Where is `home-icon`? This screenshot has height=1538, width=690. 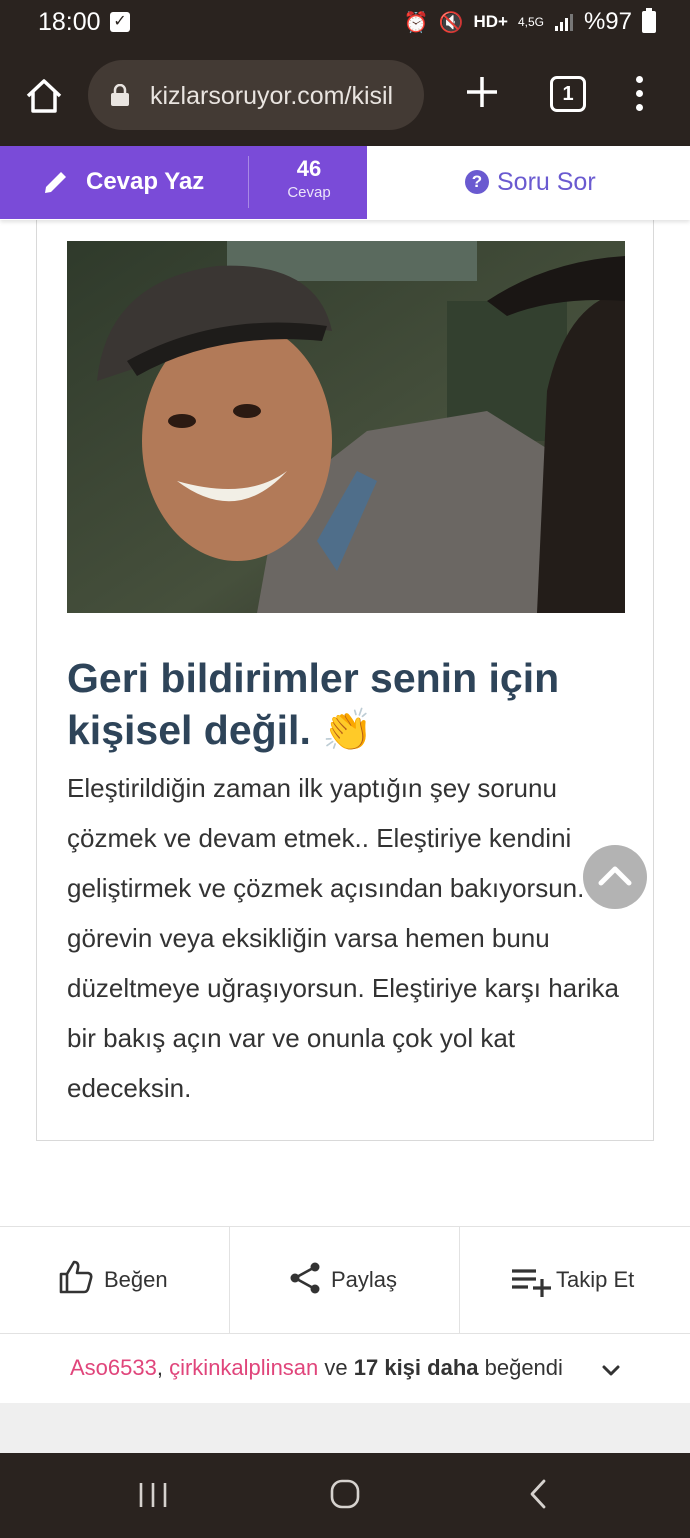
home-icon is located at coordinates (44, 96).